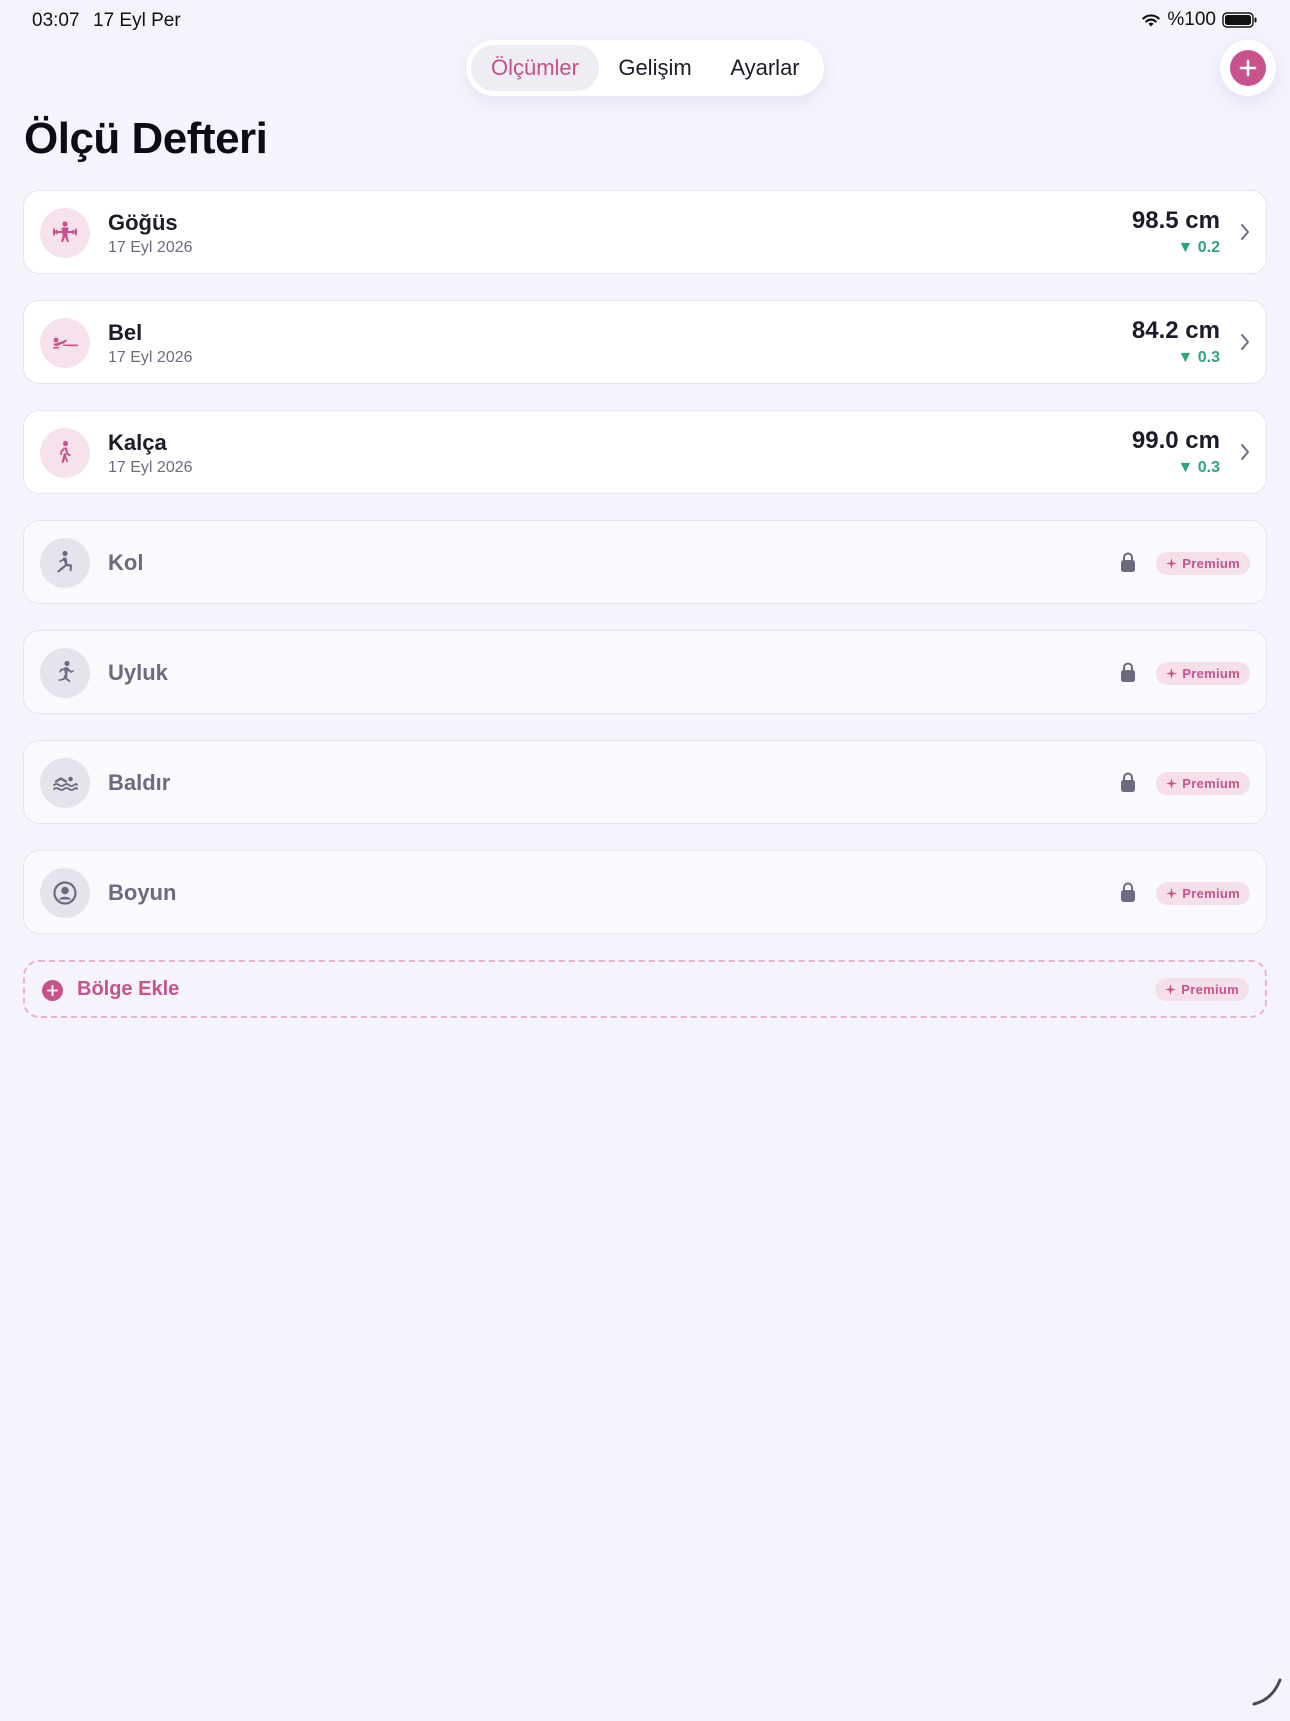  What do you see at coordinates (65, 233) in the screenshot?
I see `weightlifting-icon` at bounding box center [65, 233].